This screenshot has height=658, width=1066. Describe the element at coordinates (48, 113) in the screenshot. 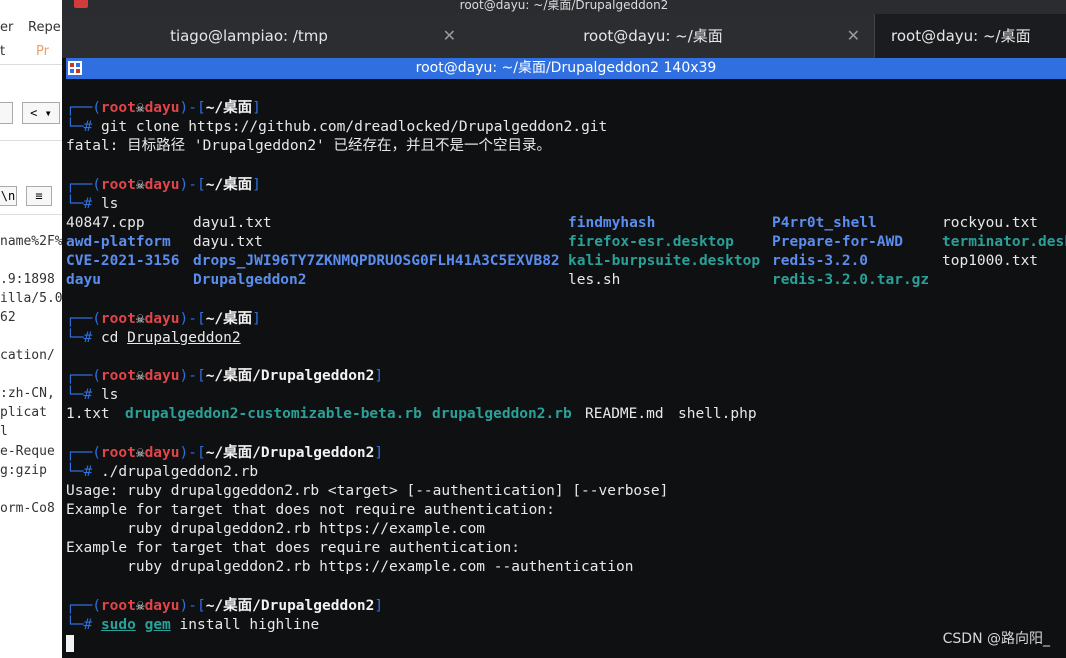

I see `chevron-down-icon: ▾` at that location.